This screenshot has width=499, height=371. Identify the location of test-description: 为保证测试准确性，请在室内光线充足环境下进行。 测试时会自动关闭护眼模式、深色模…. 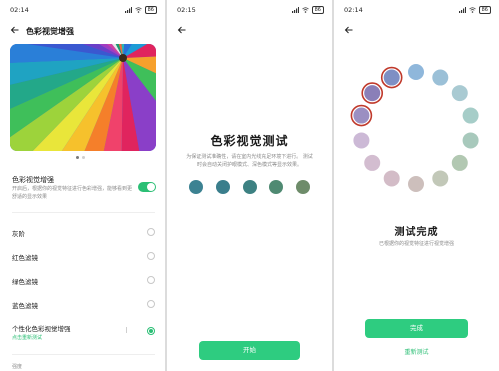
(249, 161).